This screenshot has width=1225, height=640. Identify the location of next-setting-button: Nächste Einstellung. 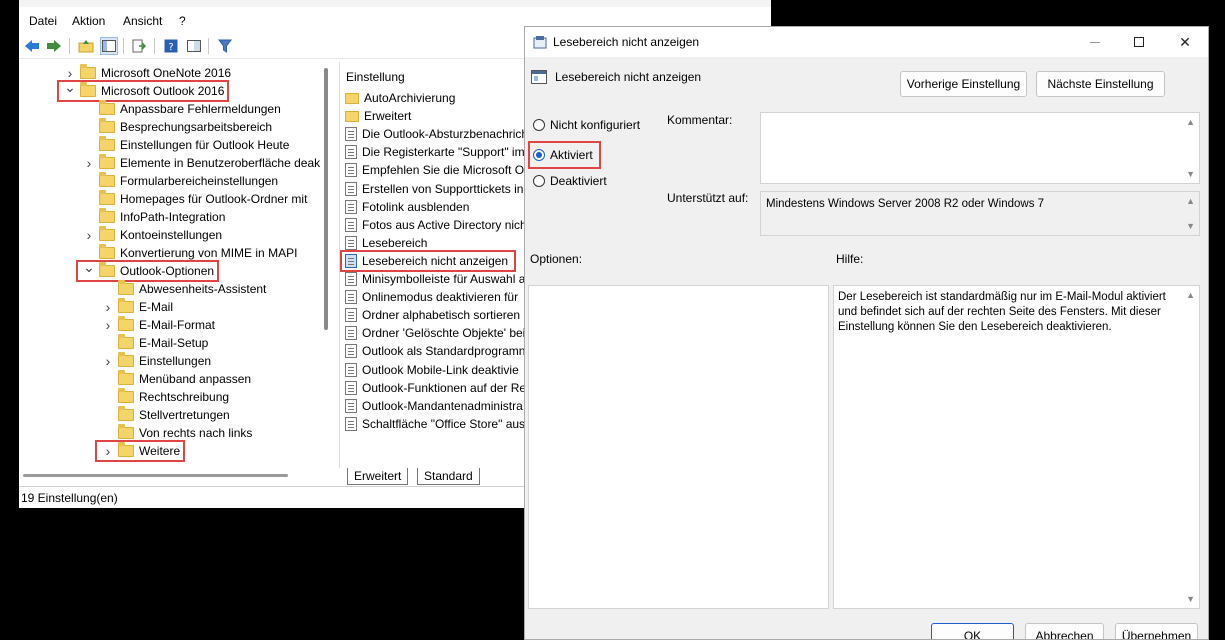
(1100, 84).